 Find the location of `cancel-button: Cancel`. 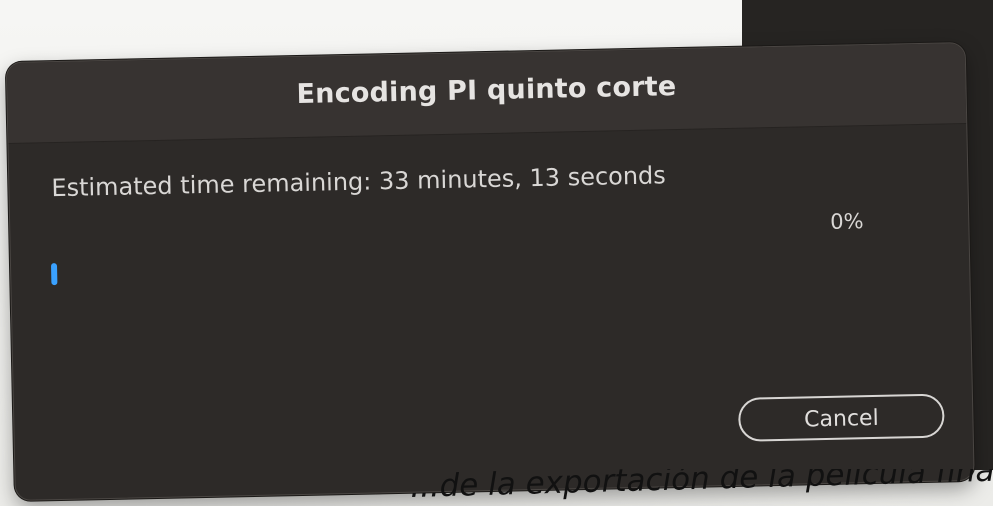

cancel-button: Cancel is located at coordinates (841, 417).